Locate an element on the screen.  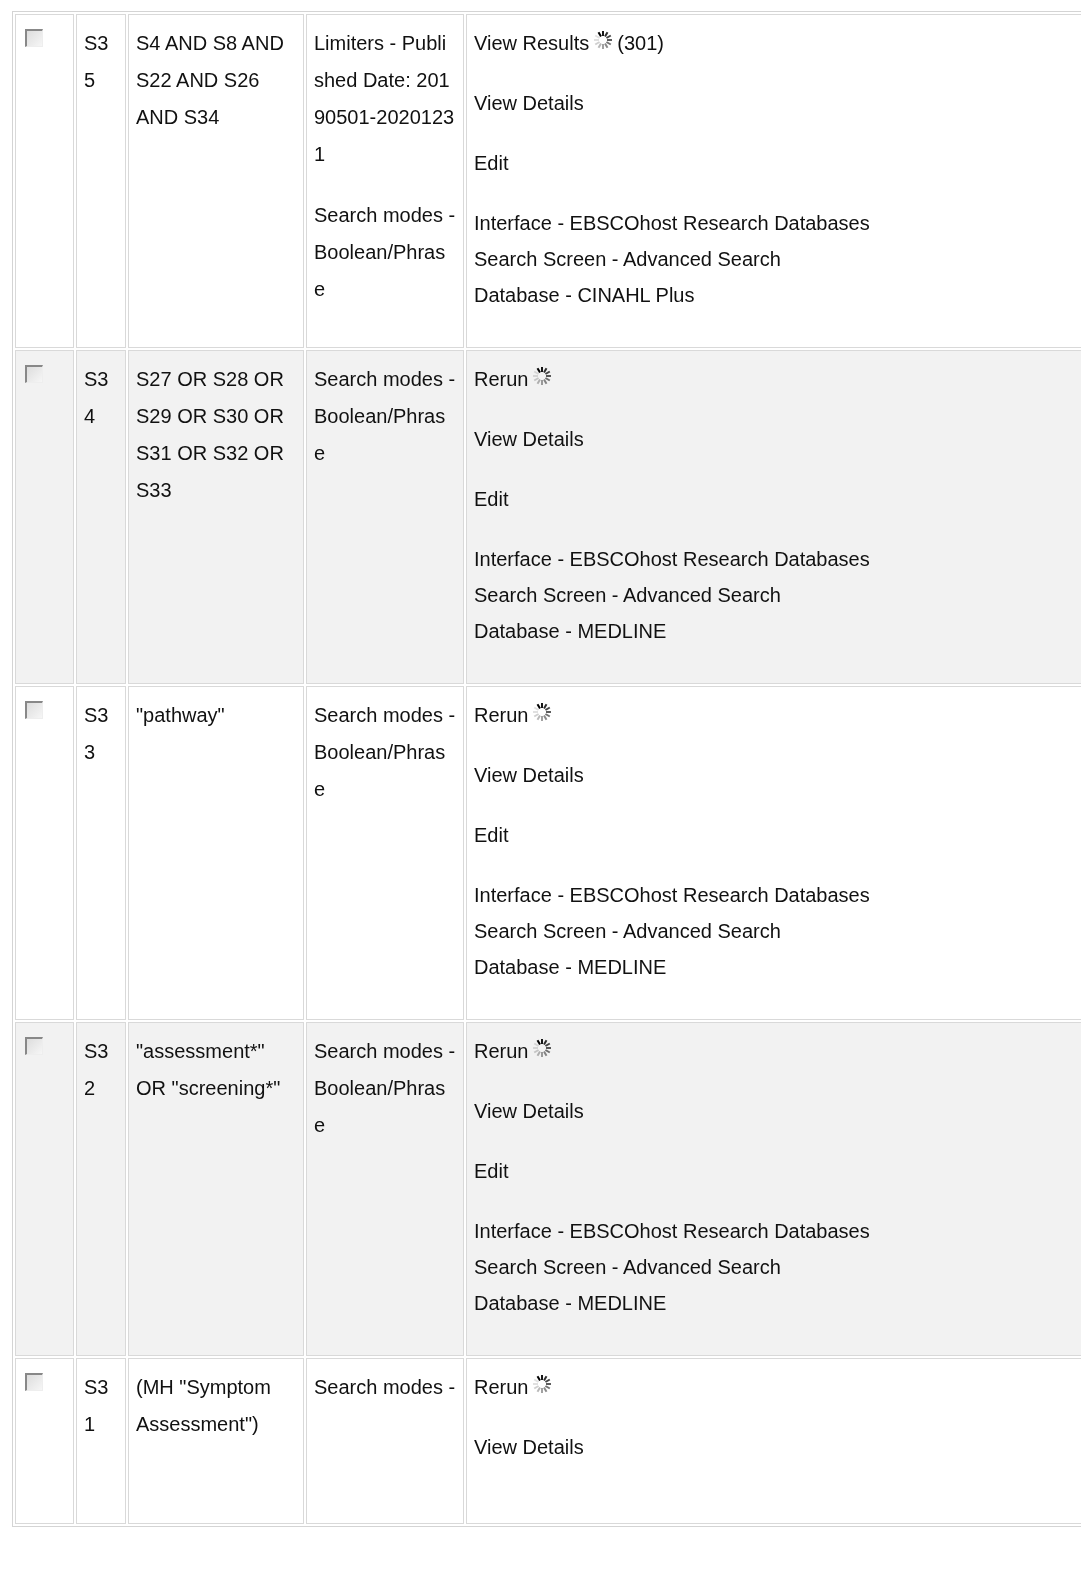
search-id: S34 is located at coordinates (96, 397).